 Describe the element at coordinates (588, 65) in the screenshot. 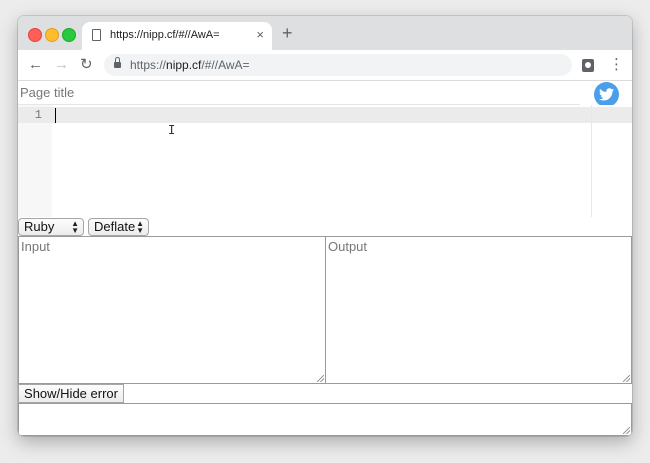

I see `extension-icon` at that location.